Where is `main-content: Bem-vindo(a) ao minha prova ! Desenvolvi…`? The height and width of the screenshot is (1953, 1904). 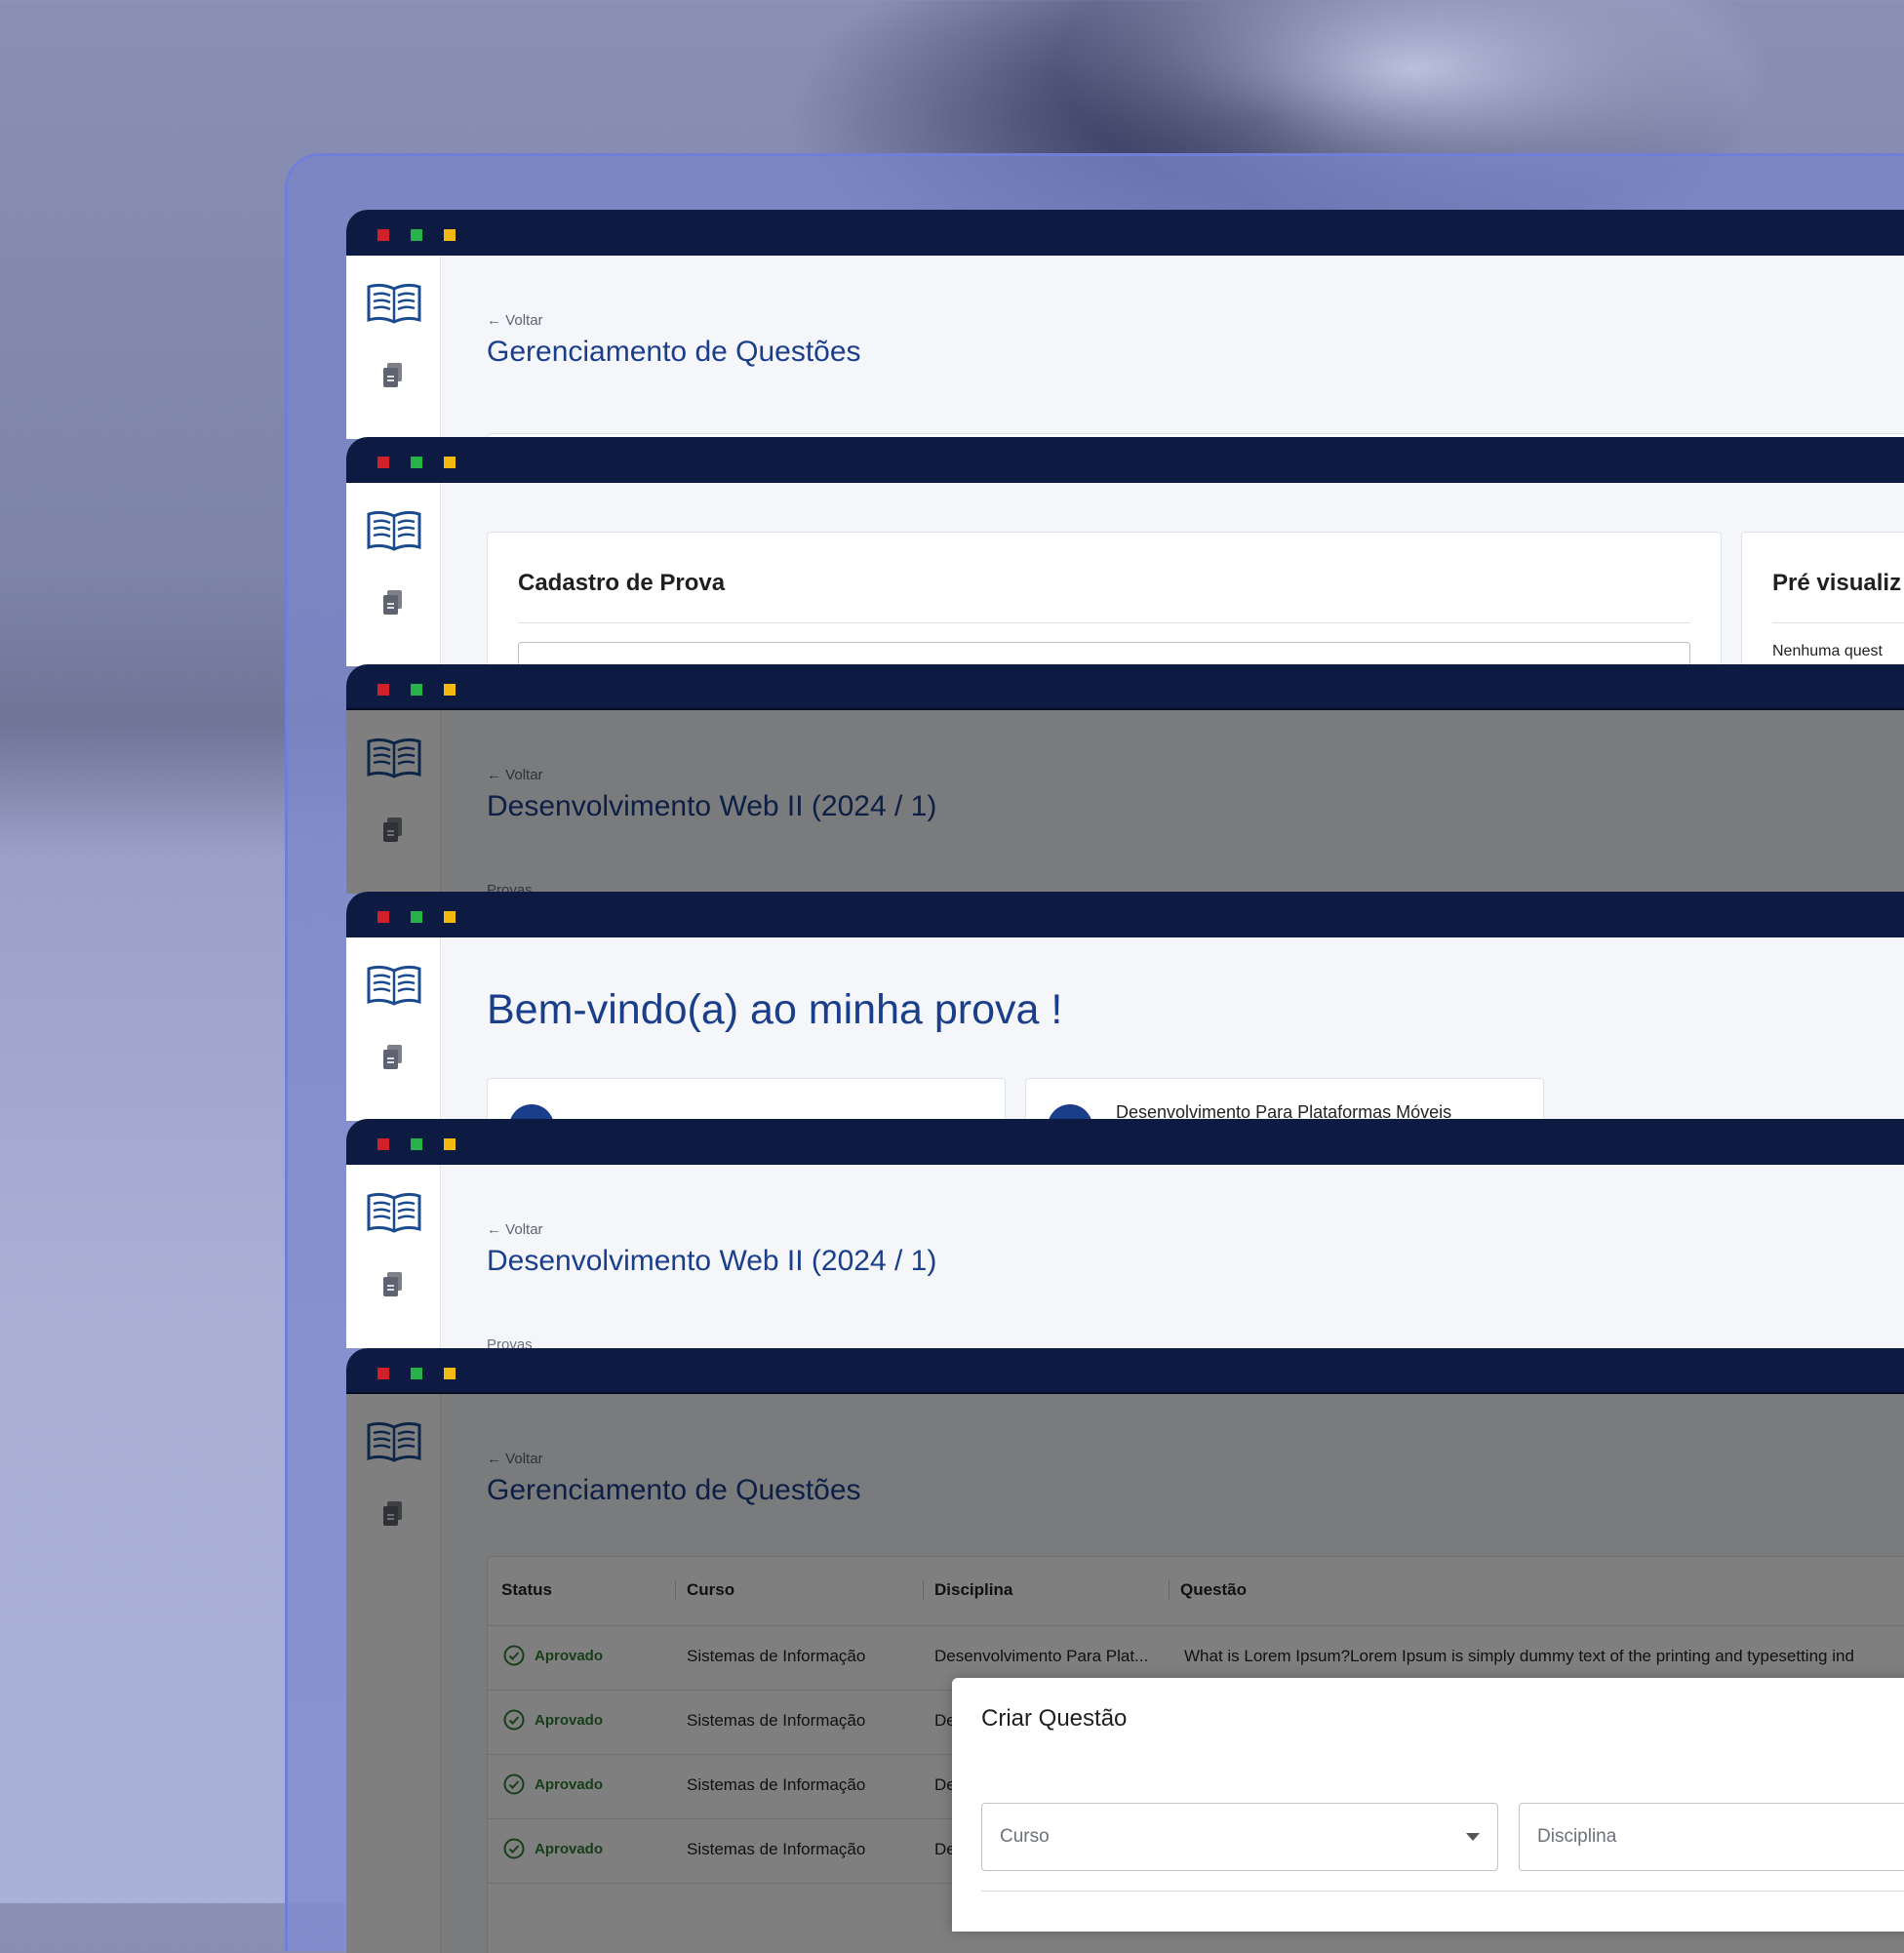
main-content: Bem-vindo(a) ao minha prova ! Desenvolvi… is located at coordinates (1172, 1029).